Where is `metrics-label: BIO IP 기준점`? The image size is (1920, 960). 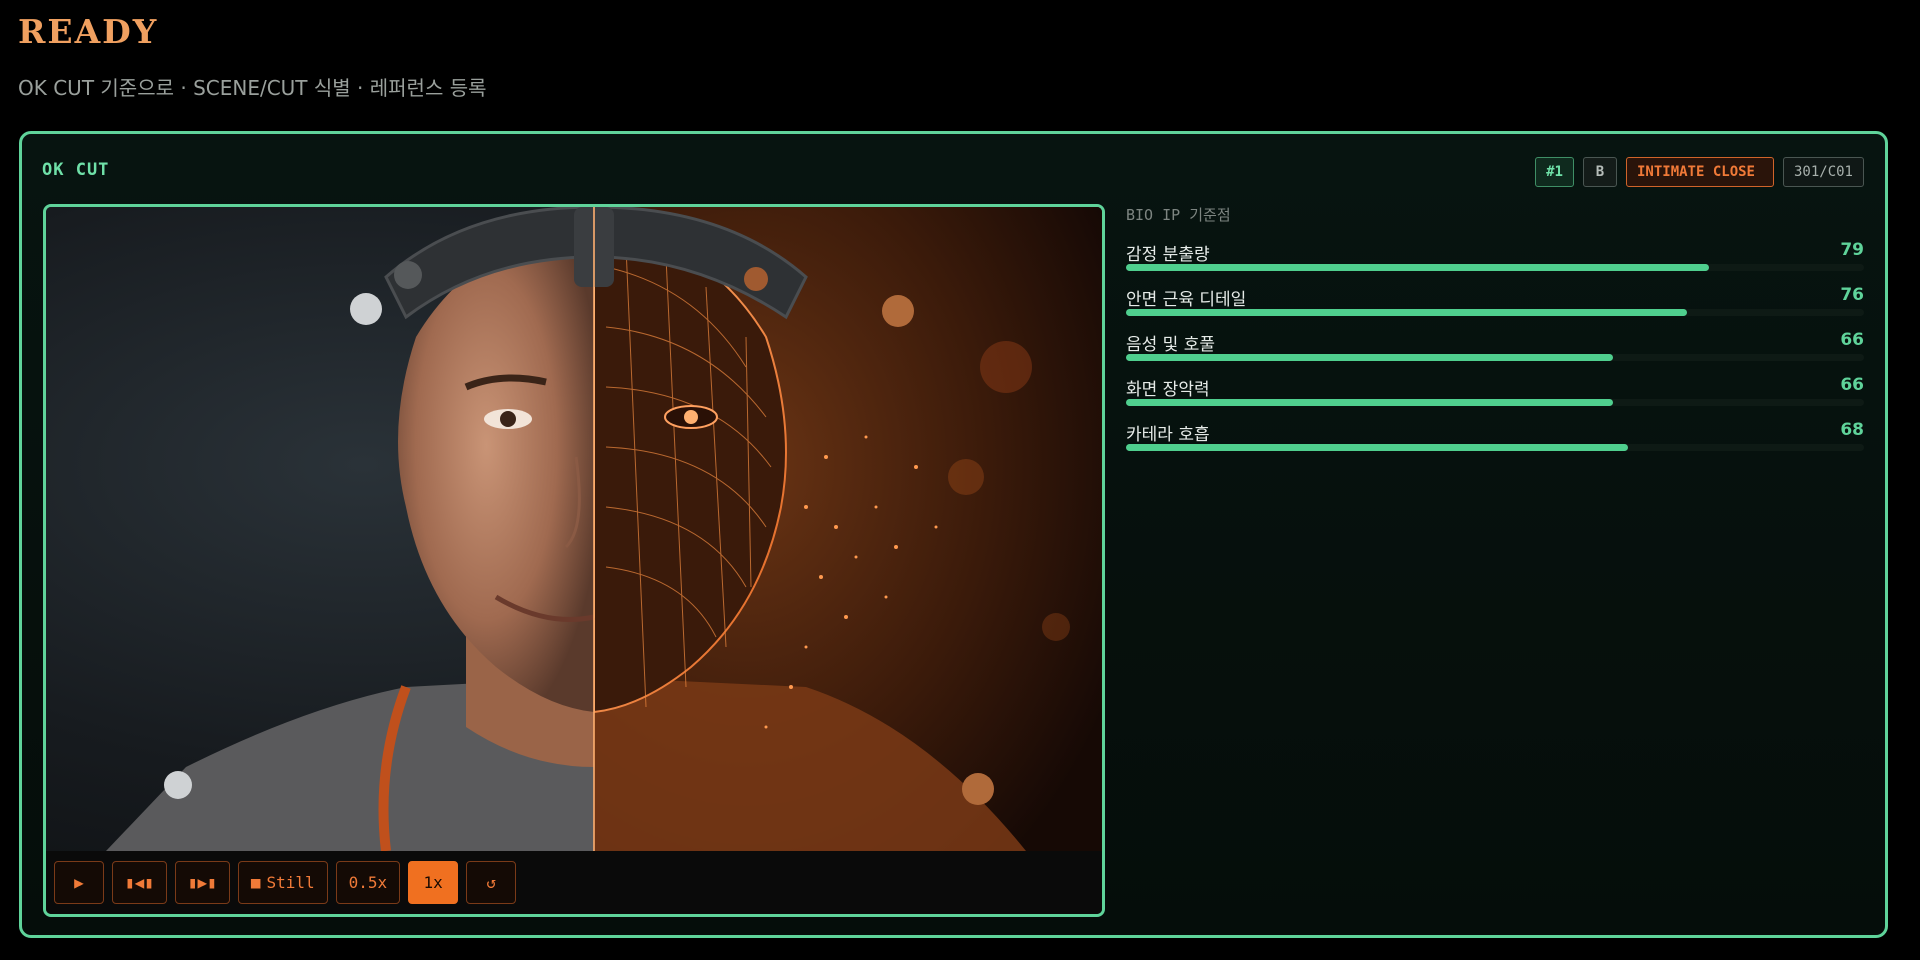
metrics-label: BIO IP 기준점 is located at coordinates (1178, 215).